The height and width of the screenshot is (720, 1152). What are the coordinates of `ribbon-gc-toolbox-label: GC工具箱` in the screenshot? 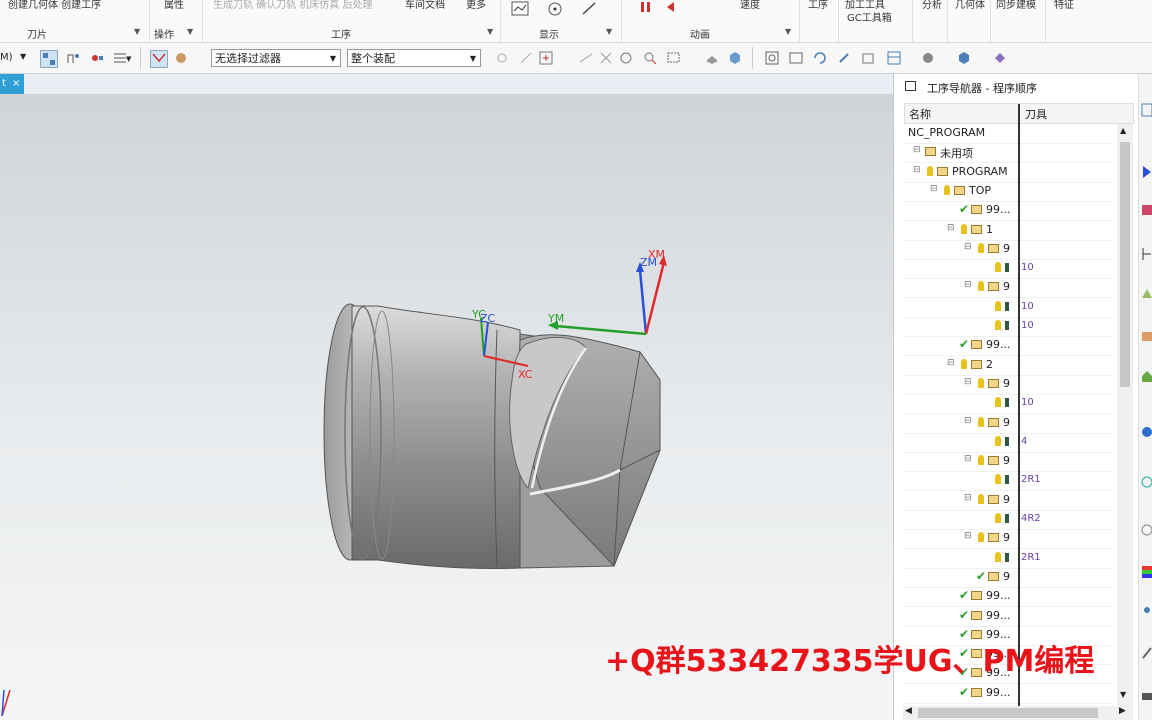 It's located at (869, 16).